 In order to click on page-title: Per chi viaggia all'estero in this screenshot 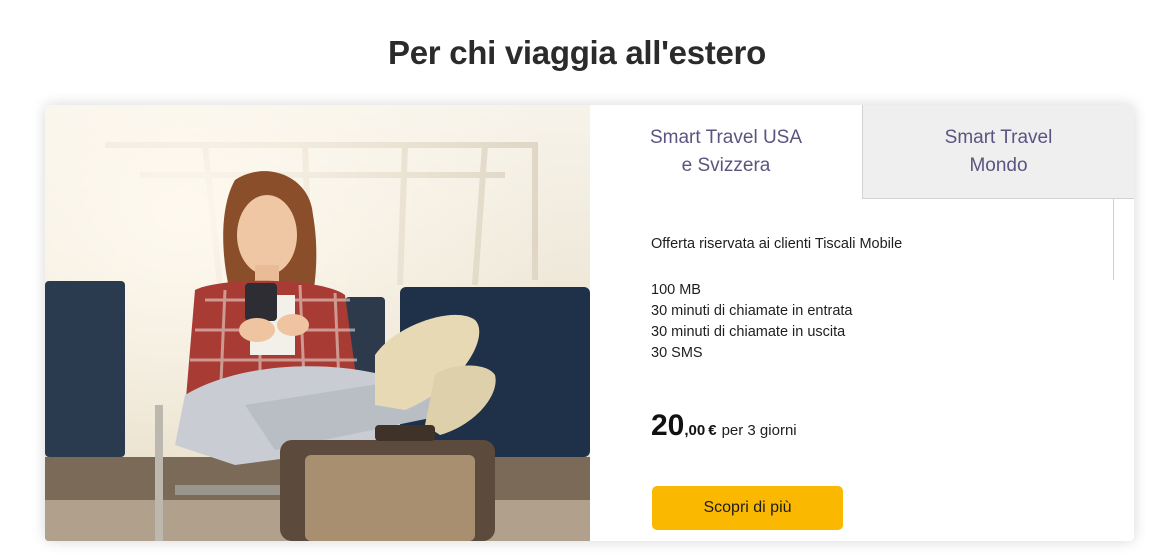, I will do `click(577, 52)`.